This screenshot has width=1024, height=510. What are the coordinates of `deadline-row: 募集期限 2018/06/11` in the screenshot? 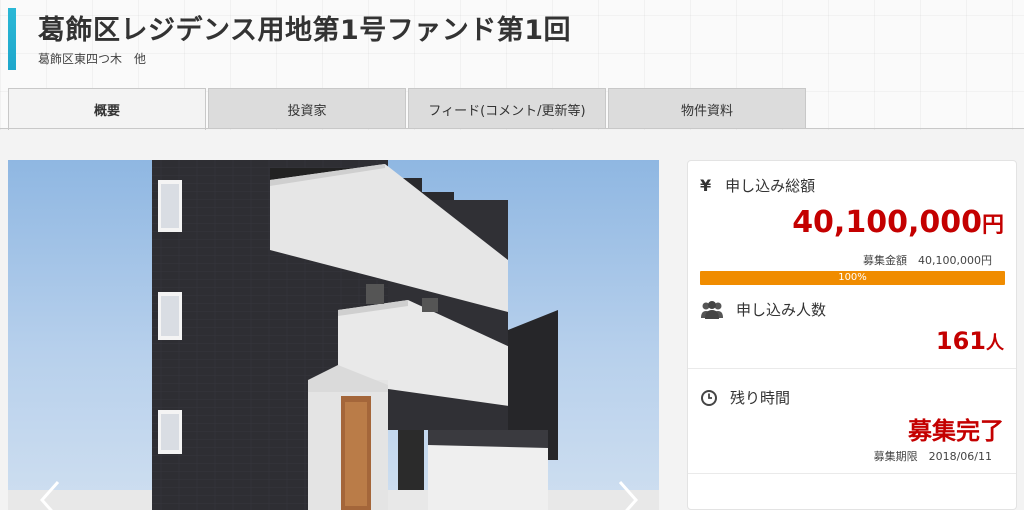 It's located at (933, 456).